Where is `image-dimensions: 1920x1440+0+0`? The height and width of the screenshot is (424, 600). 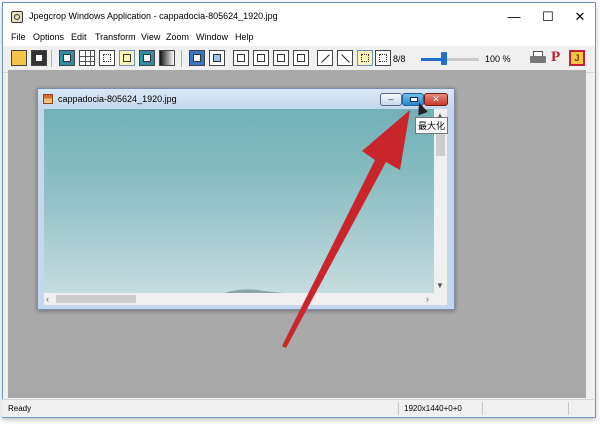
image-dimensions: 1920x1440+0+0 is located at coordinates (433, 408).